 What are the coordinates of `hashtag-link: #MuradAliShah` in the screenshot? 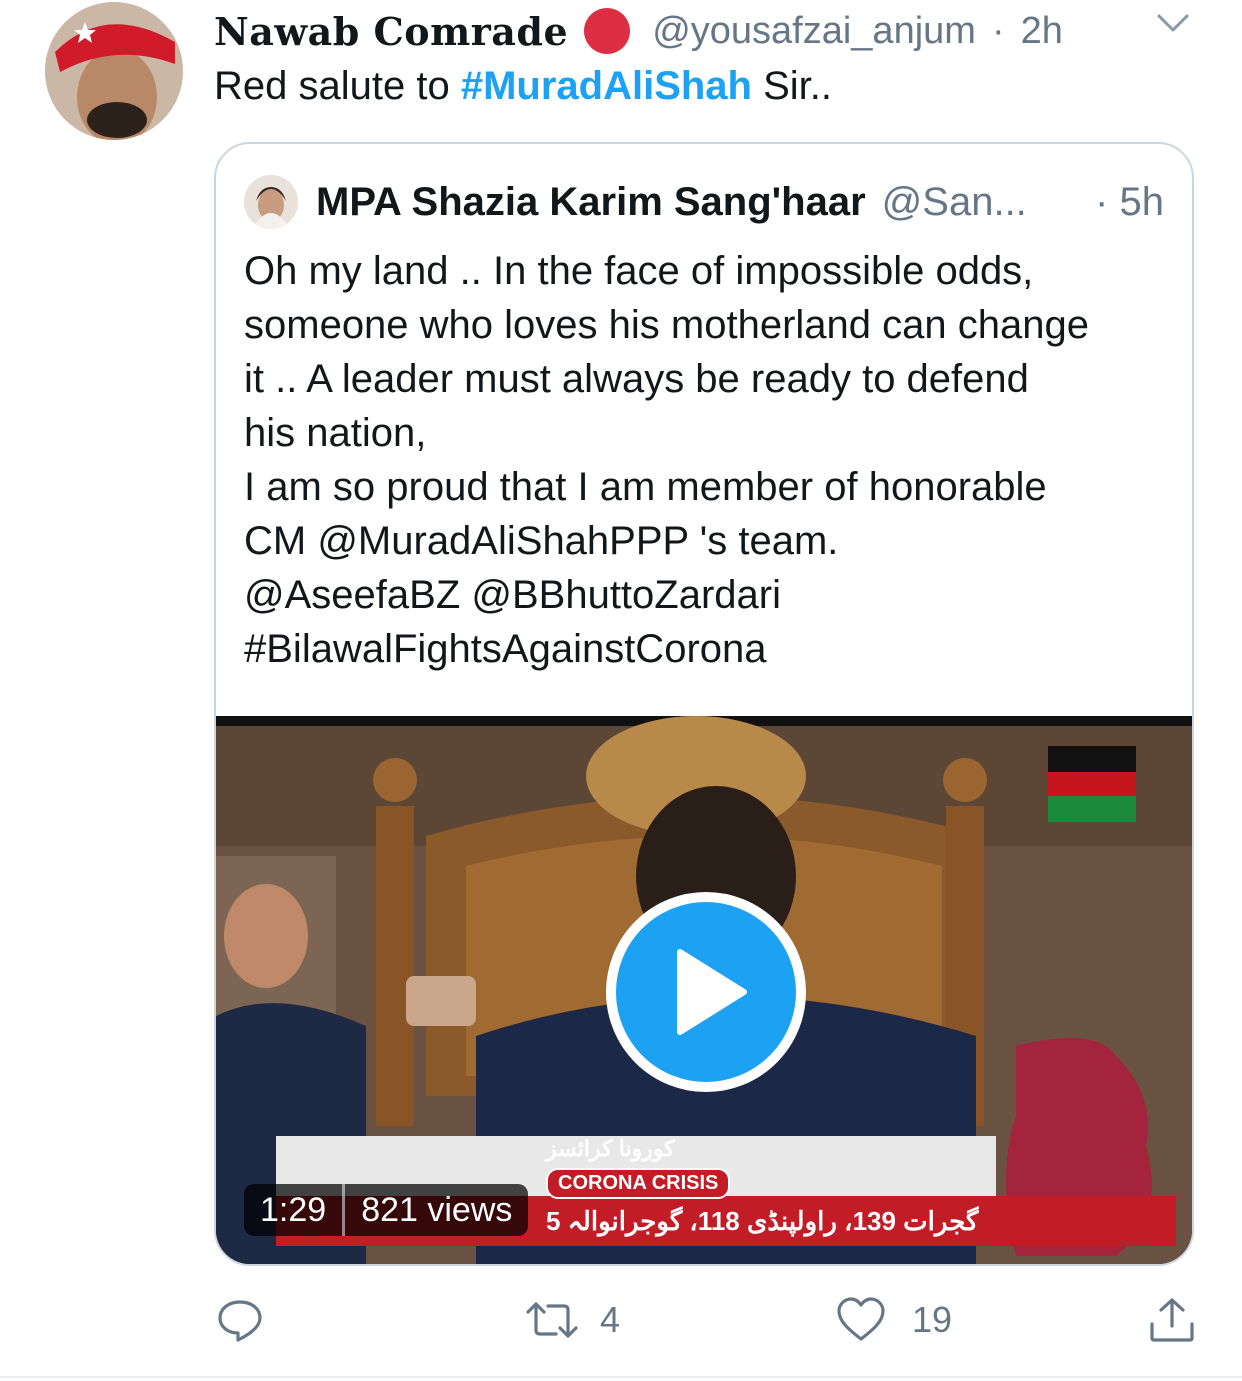 It's located at (606, 86).